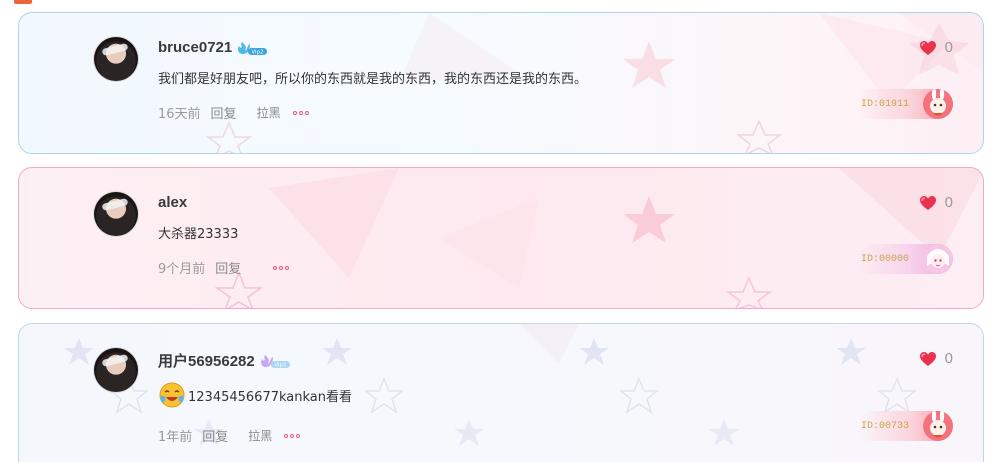  What do you see at coordinates (182, 269) in the screenshot?
I see `comment-time: 9个月前` at bounding box center [182, 269].